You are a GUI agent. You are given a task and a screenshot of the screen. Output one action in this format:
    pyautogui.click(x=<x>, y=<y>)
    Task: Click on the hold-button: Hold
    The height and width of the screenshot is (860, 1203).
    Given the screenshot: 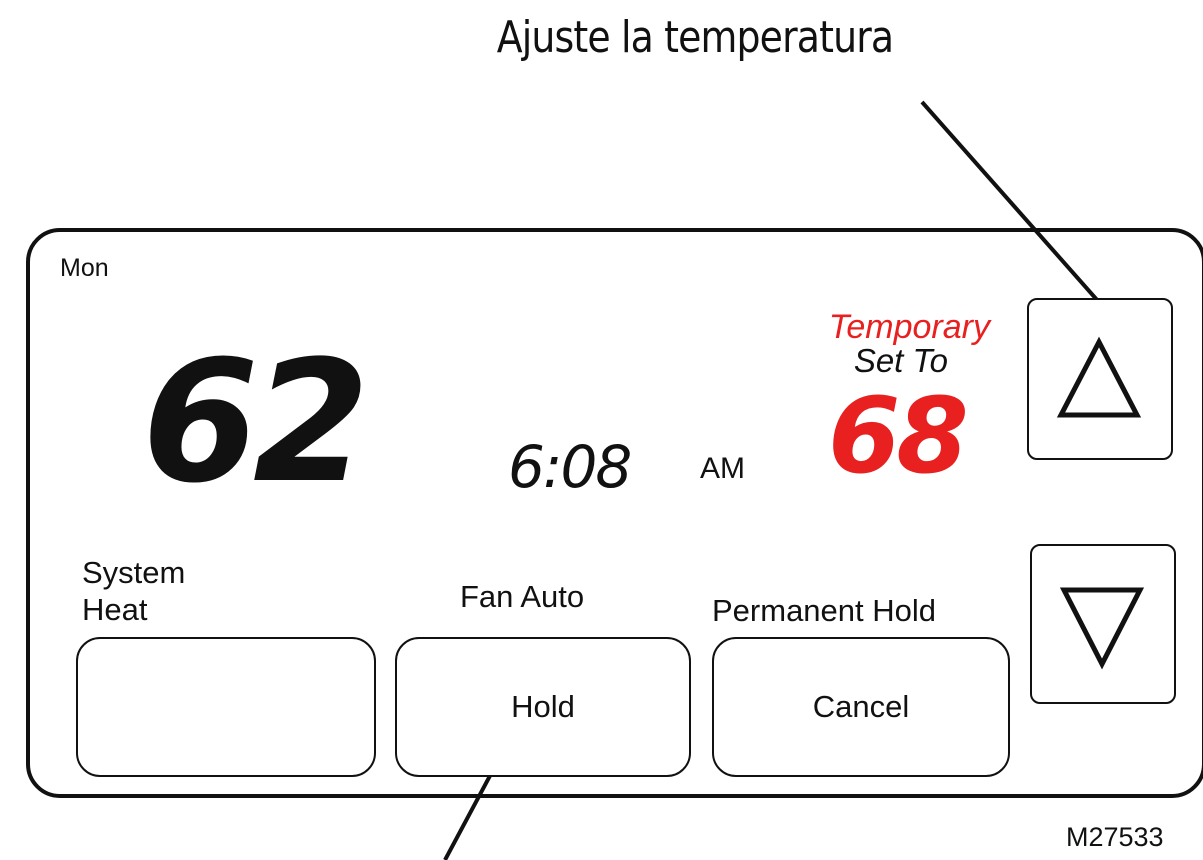 What is the action you would take?
    pyautogui.click(x=543, y=707)
    